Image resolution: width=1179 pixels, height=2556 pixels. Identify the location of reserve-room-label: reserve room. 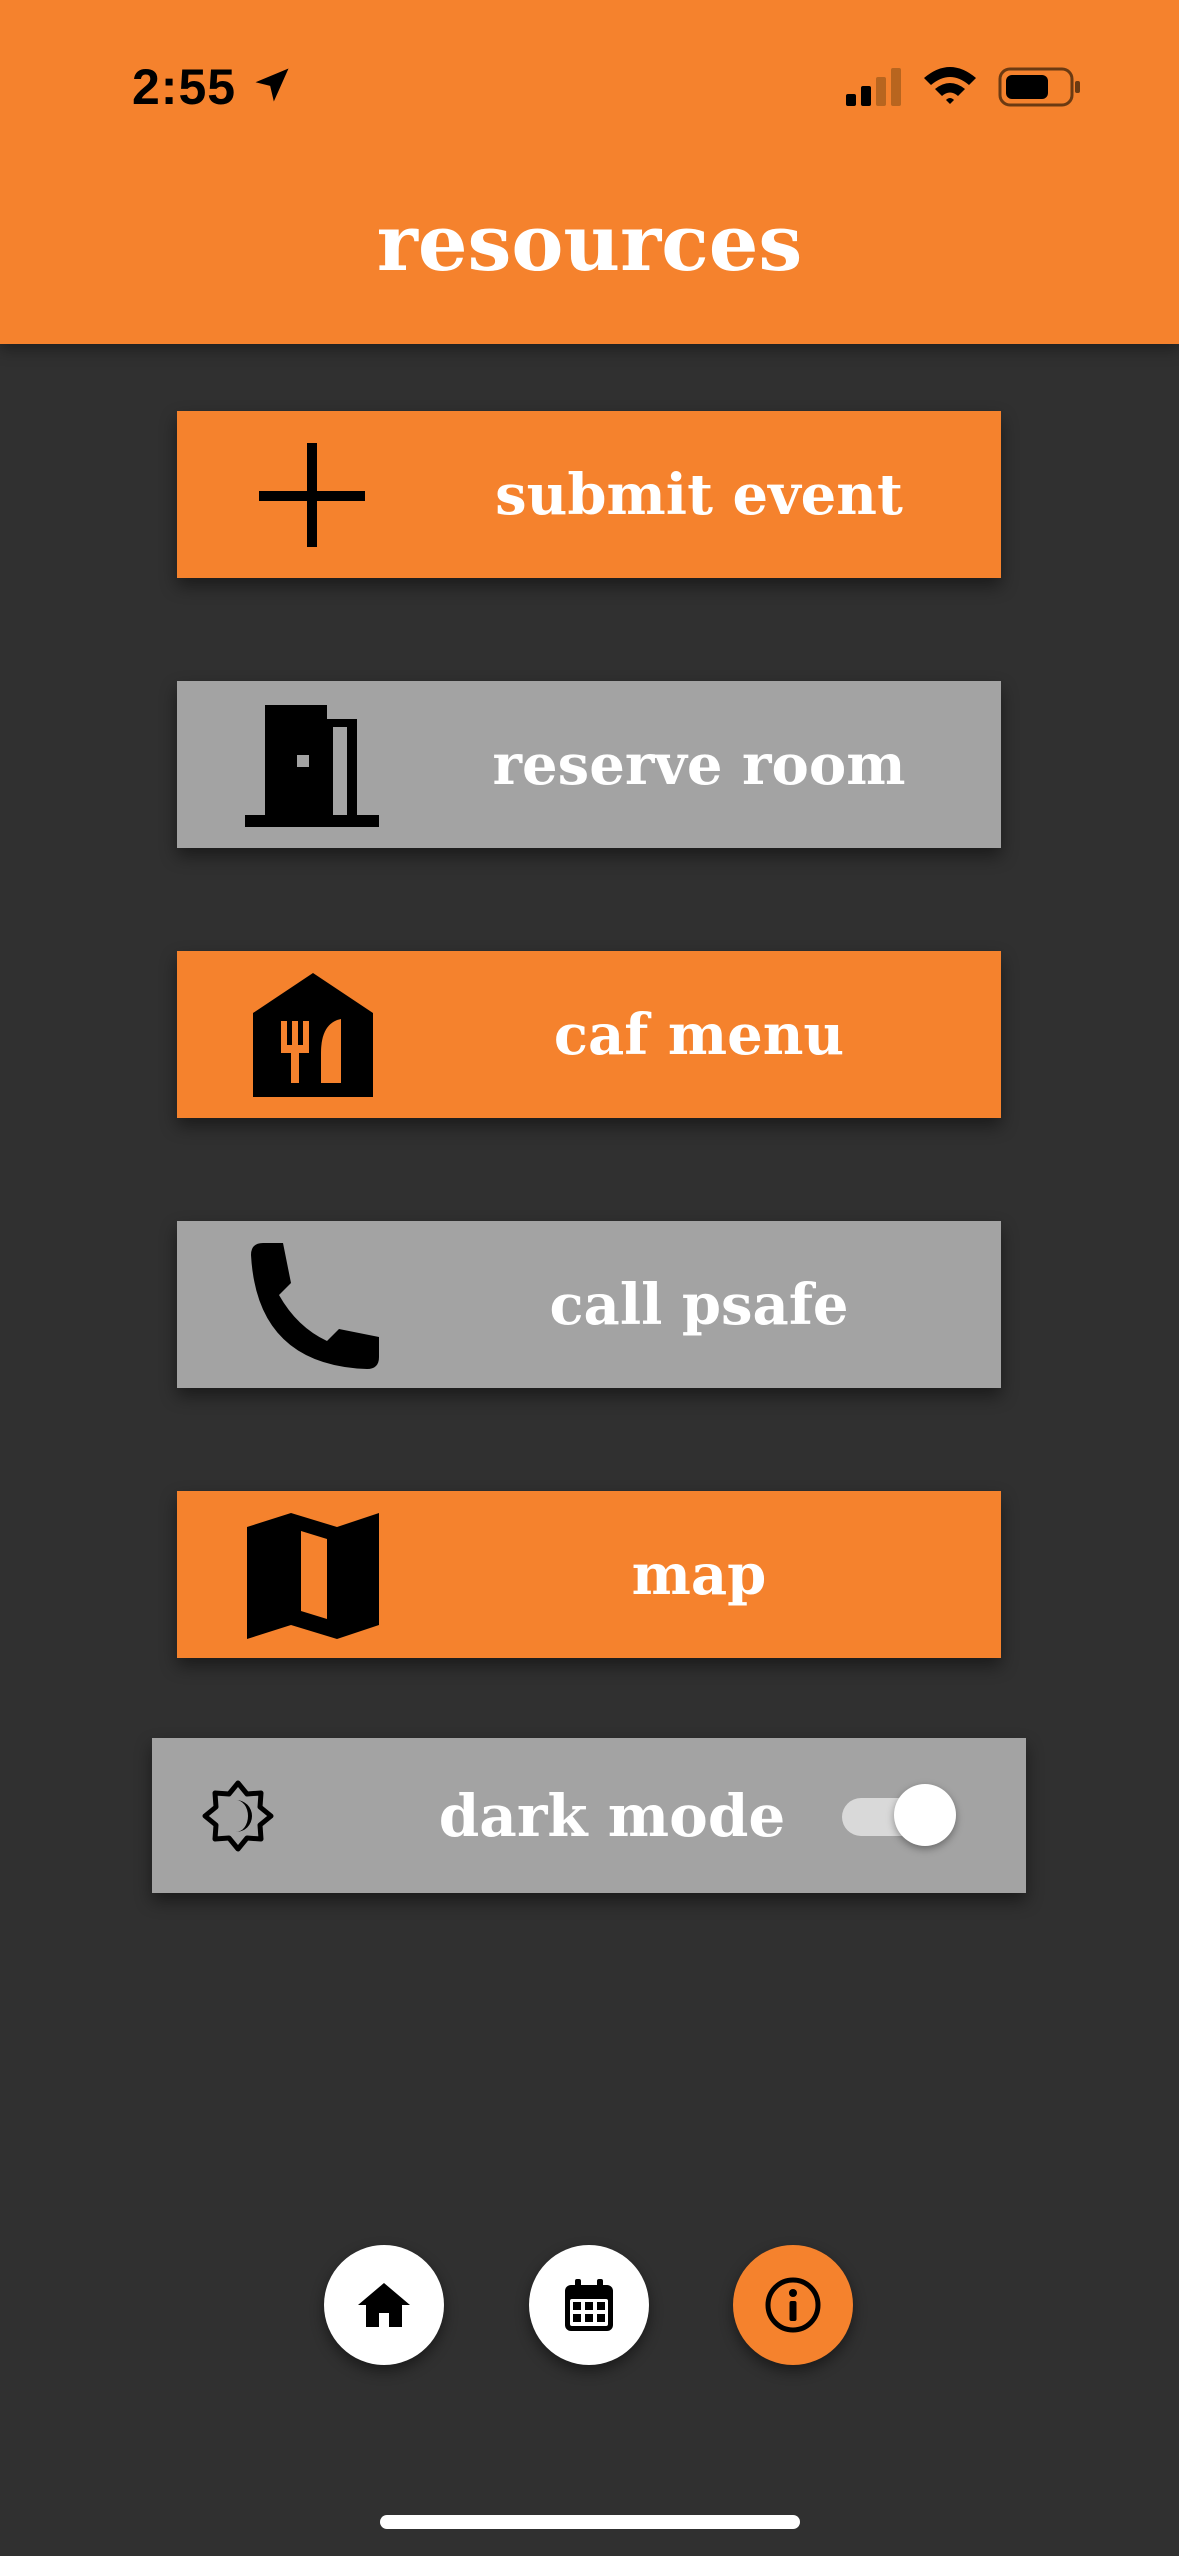
(699, 764).